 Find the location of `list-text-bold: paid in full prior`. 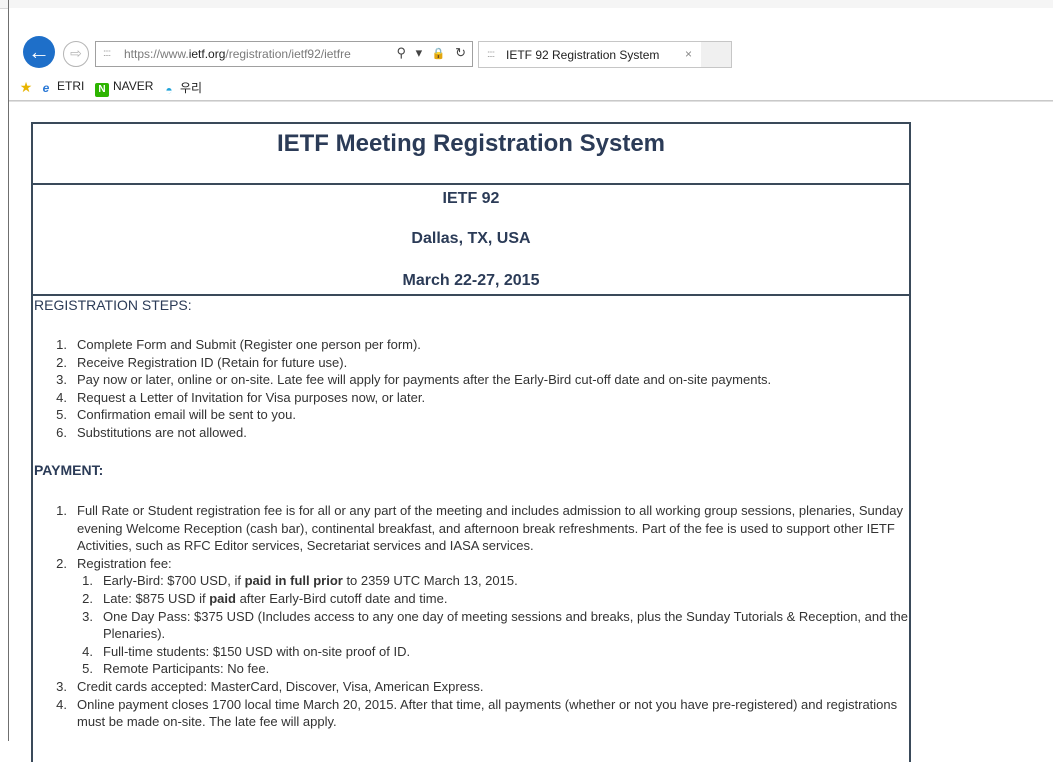

list-text-bold: paid in full prior is located at coordinates (293, 581).